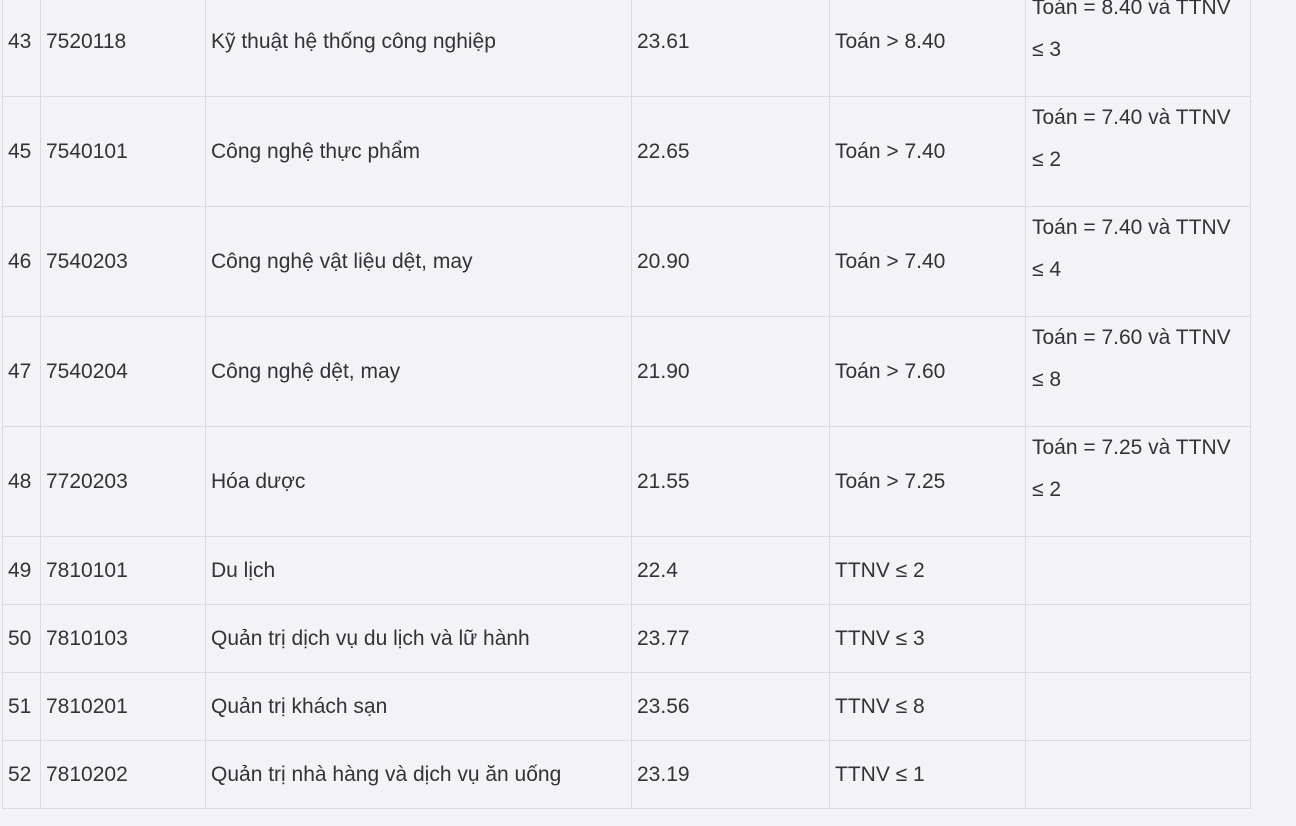 Image resolution: width=1296 pixels, height=826 pixels. What do you see at coordinates (418, 570) in the screenshot?
I see `cell-name: Du lịch` at bounding box center [418, 570].